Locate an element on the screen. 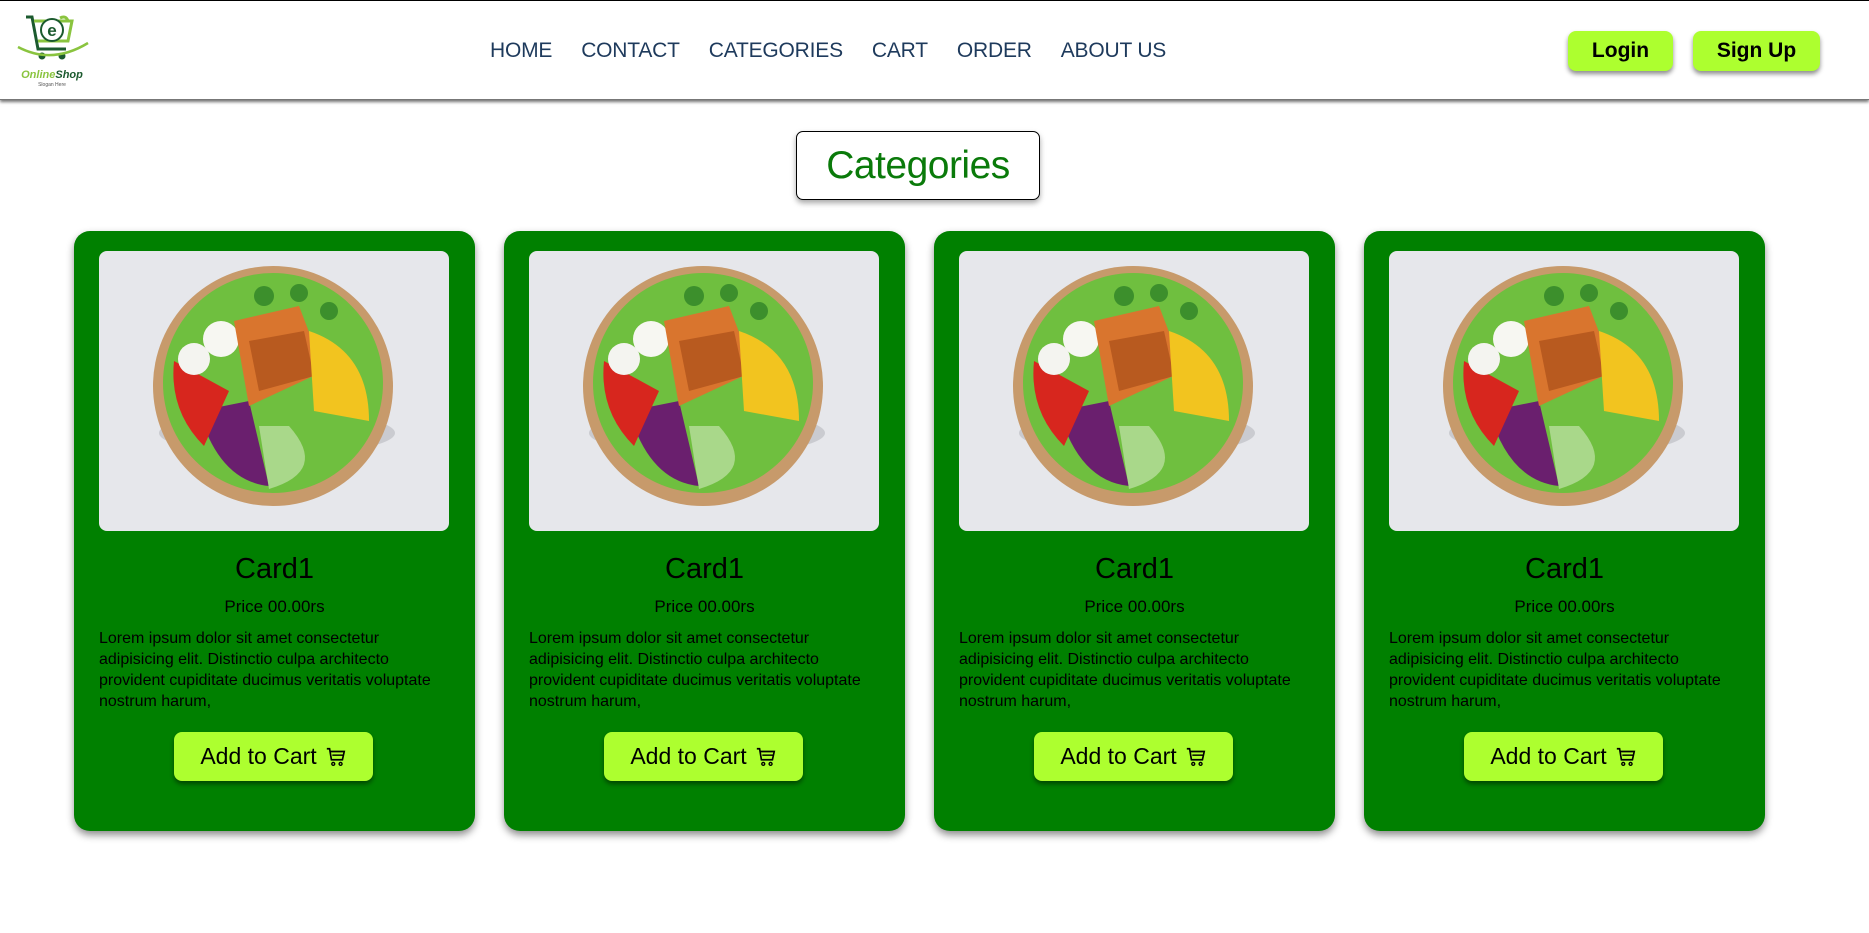  login-button: Login is located at coordinates (1620, 51).